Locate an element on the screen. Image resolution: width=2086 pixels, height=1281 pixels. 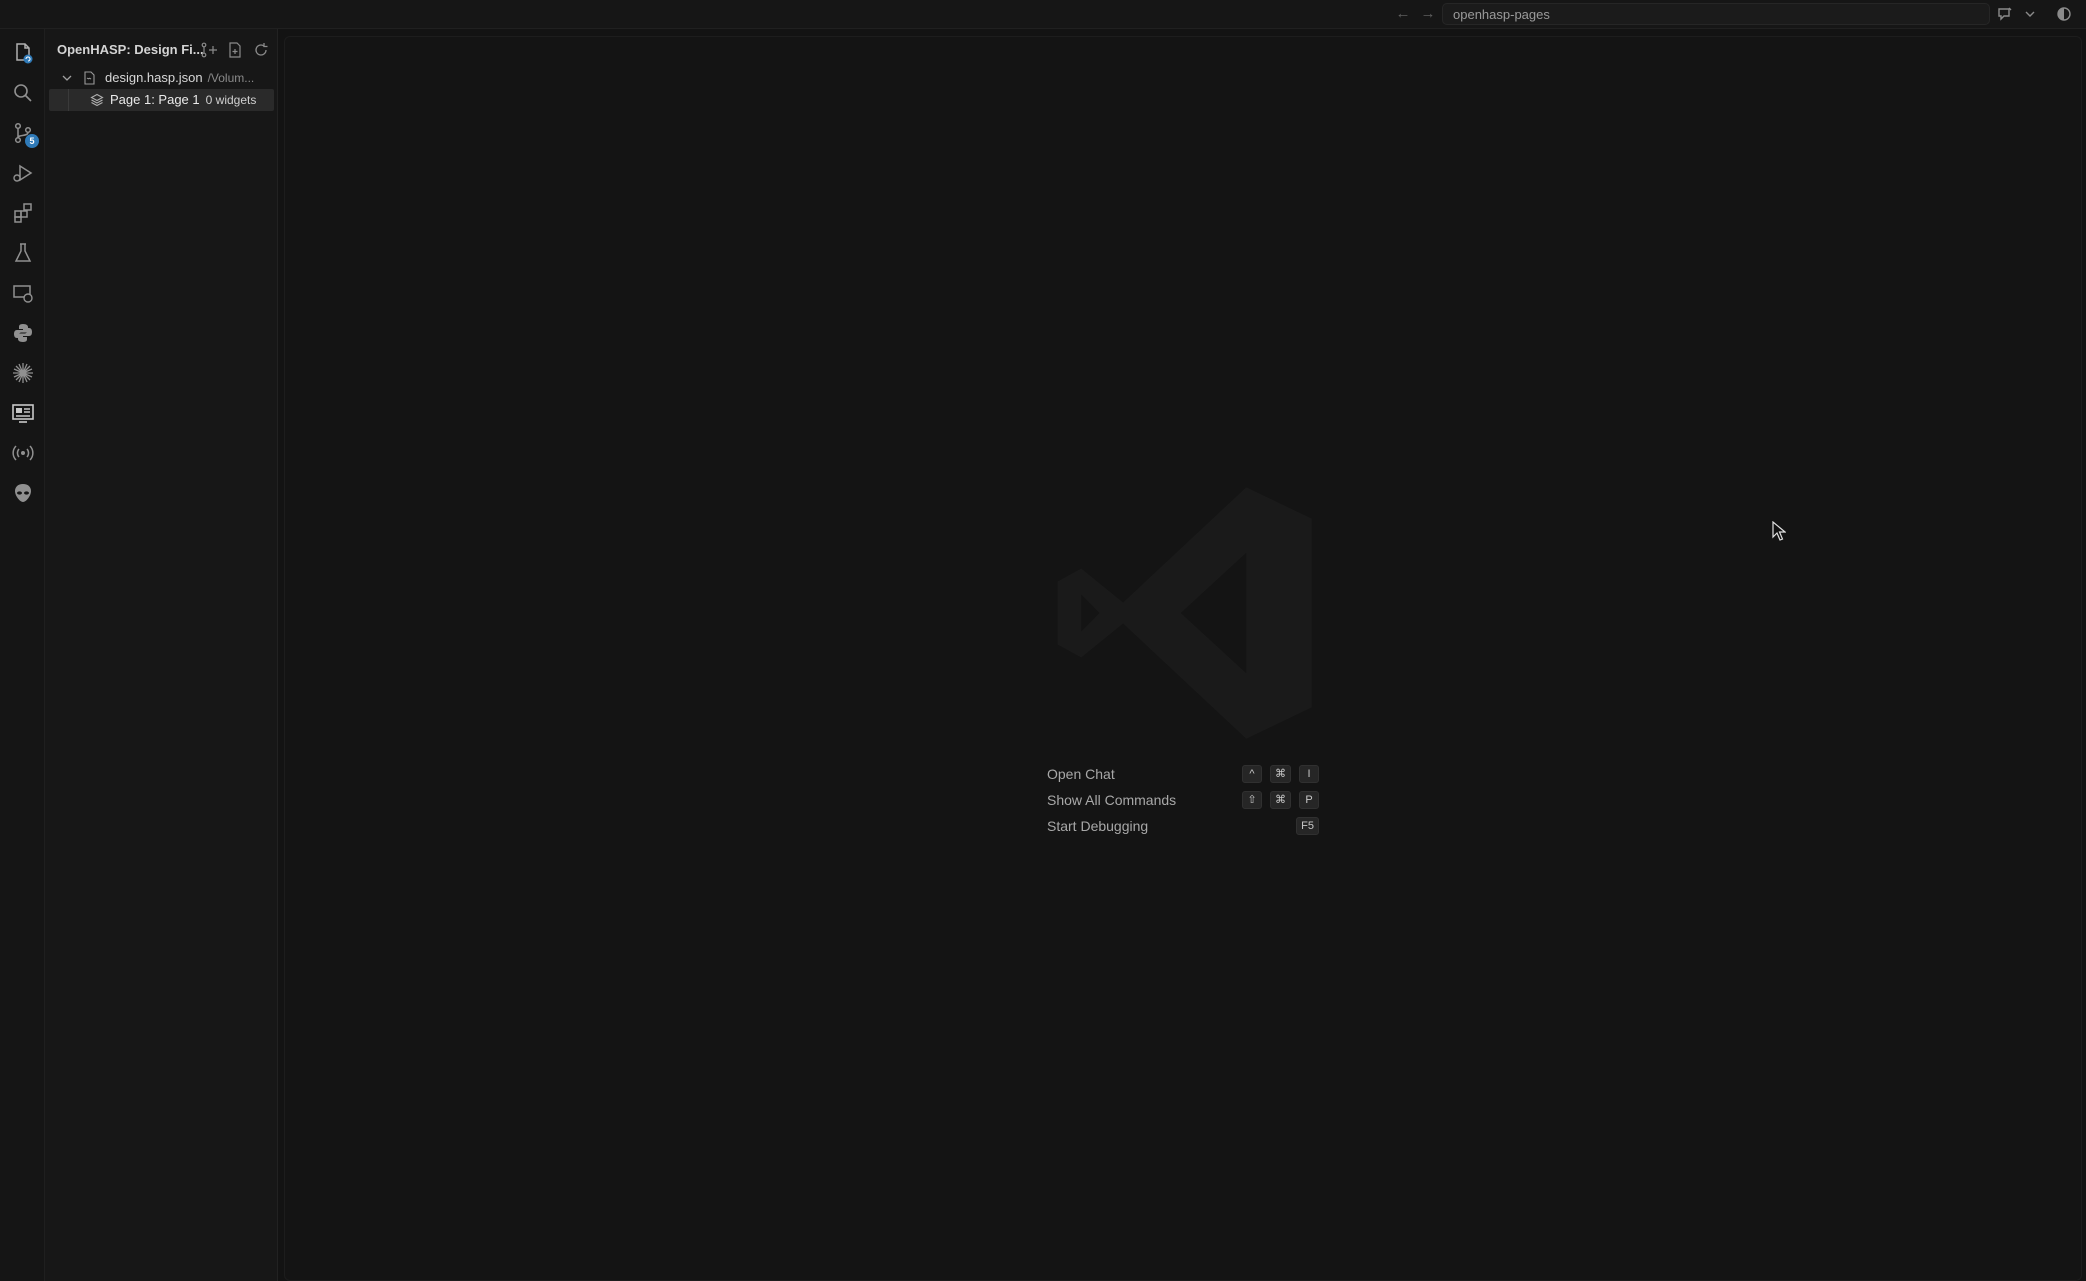
shortcut-open-chat: Open Chat ^ ⌘ I is located at coordinates (1183, 774).